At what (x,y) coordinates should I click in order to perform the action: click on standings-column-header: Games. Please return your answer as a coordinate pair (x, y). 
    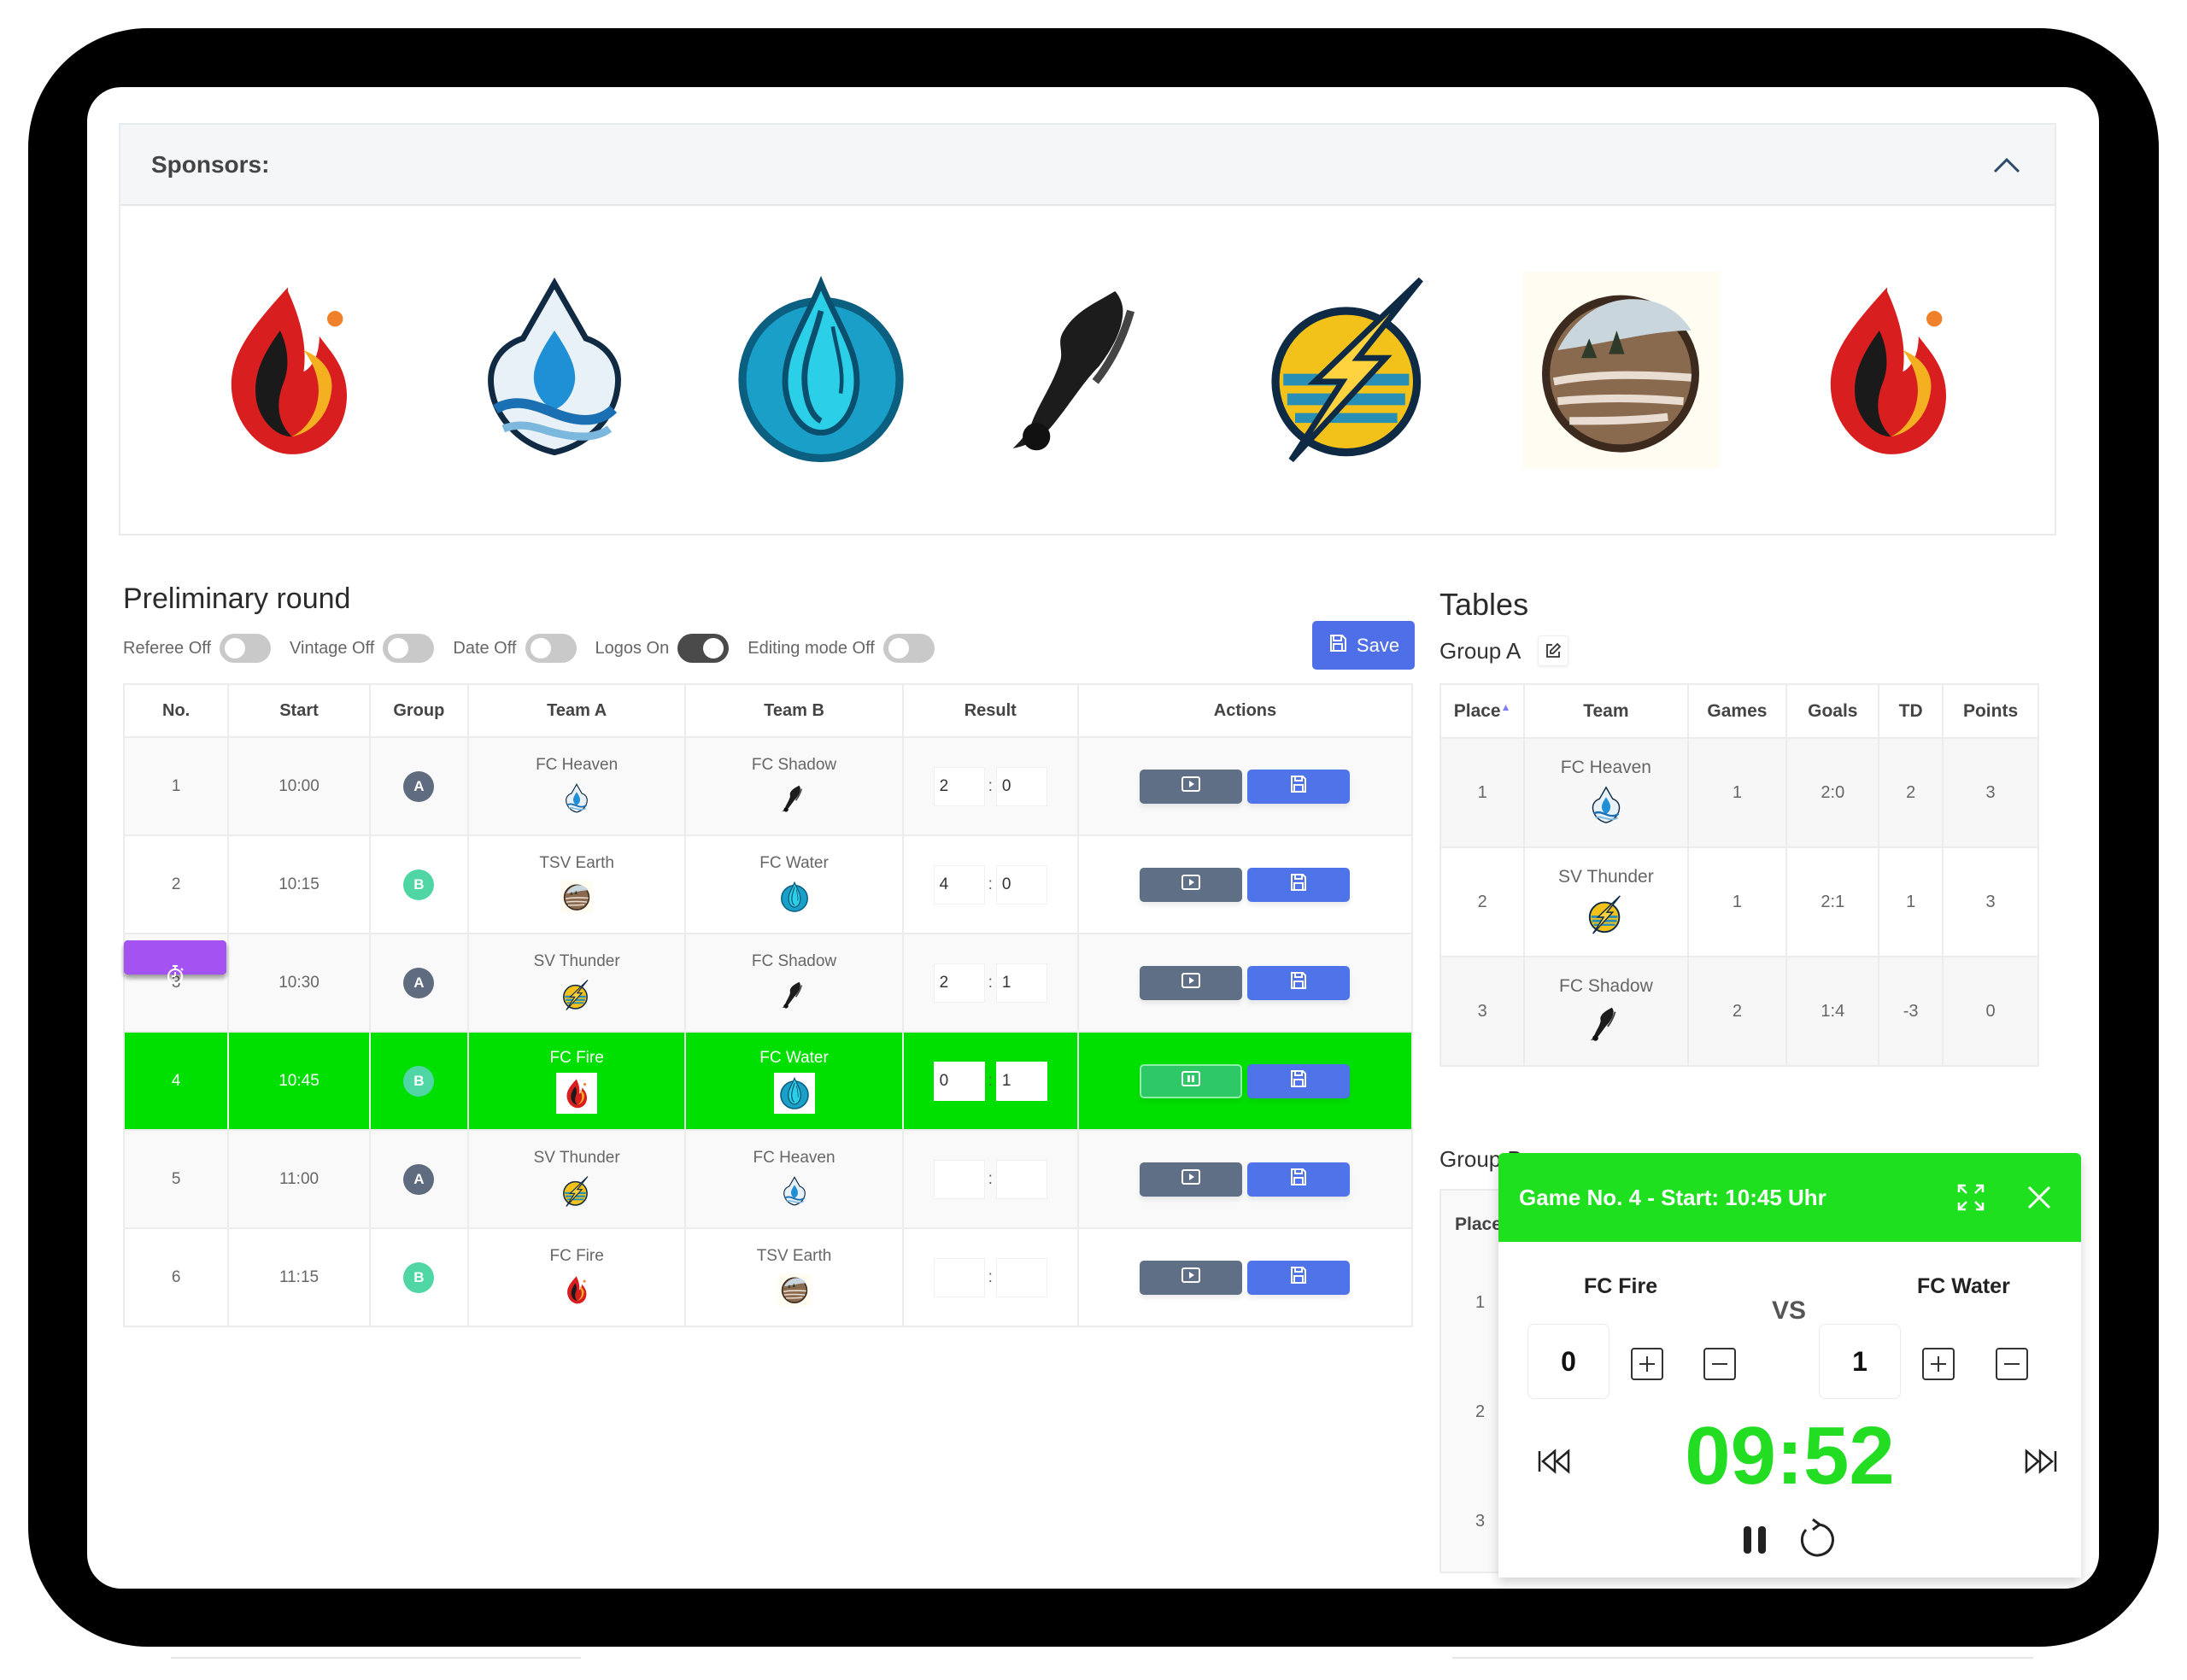
    Looking at the image, I should click on (1737, 711).